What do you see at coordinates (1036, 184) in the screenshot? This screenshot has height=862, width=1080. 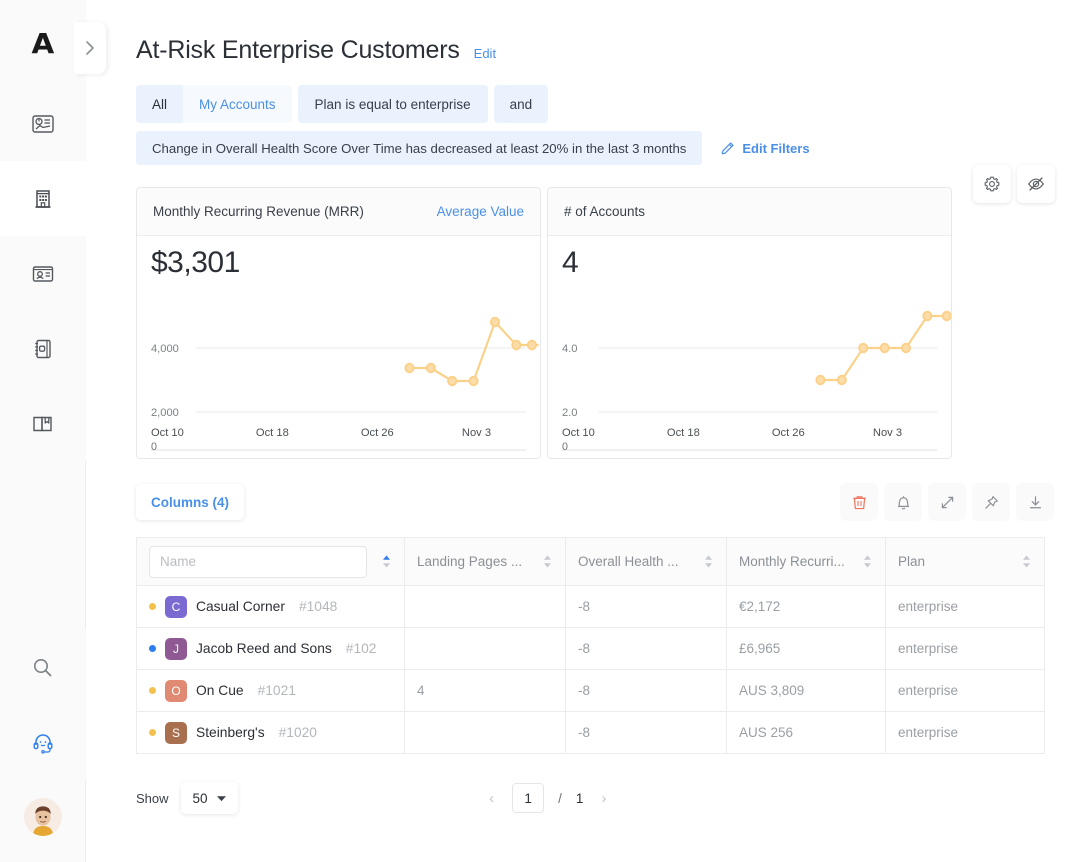 I see `card-hide-button` at bounding box center [1036, 184].